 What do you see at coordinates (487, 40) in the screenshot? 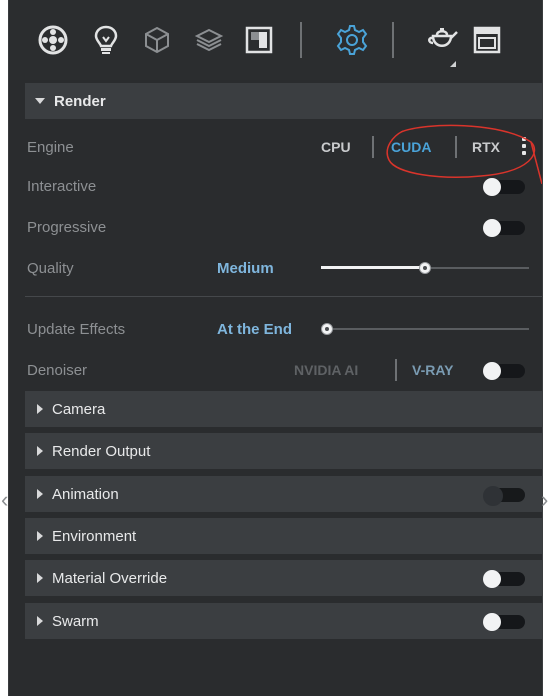
I see `frame-buffer-icon` at bounding box center [487, 40].